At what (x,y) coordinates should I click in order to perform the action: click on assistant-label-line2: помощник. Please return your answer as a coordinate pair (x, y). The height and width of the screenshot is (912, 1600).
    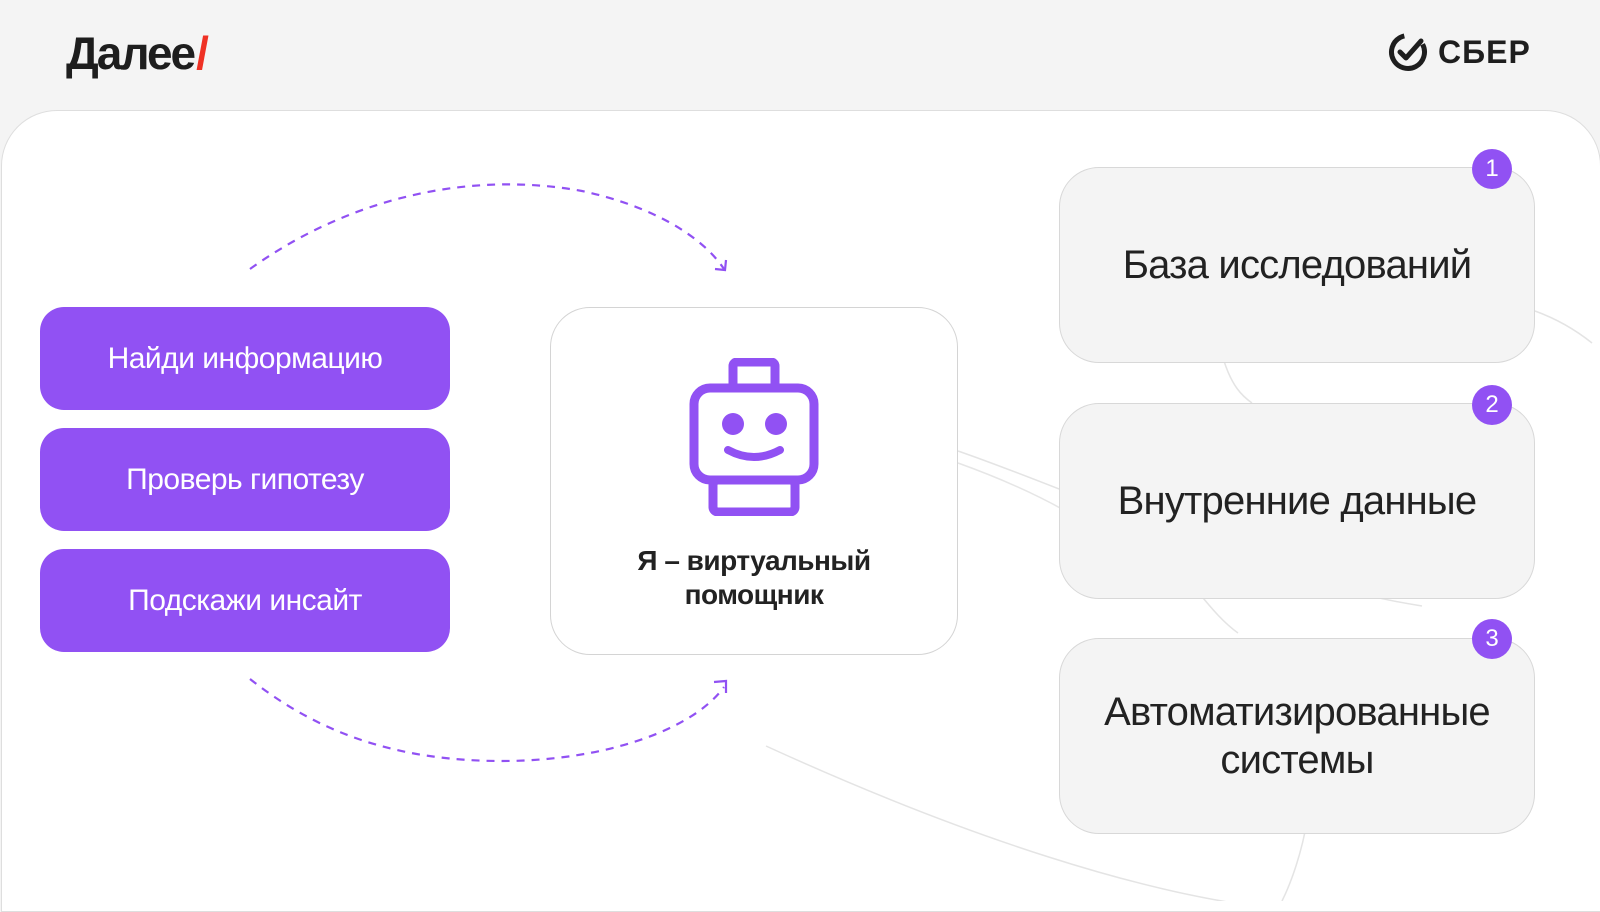
    Looking at the image, I should click on (754, 594).